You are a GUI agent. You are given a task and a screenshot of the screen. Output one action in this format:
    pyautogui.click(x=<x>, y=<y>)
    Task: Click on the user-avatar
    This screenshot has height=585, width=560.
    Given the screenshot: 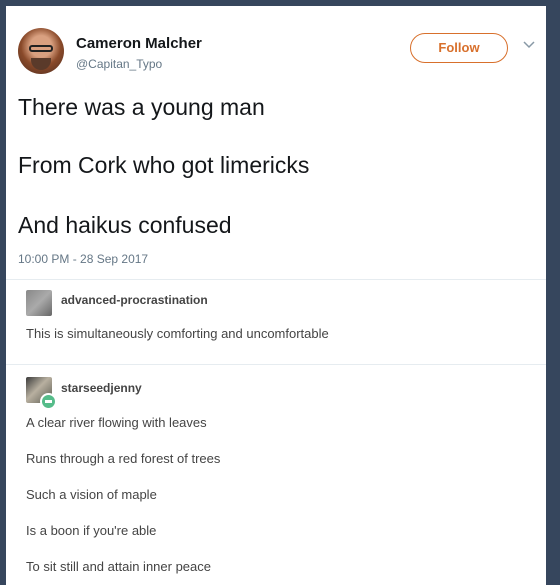 What is the action you would take?
    pyautogui.click(x=41, y=51)
    